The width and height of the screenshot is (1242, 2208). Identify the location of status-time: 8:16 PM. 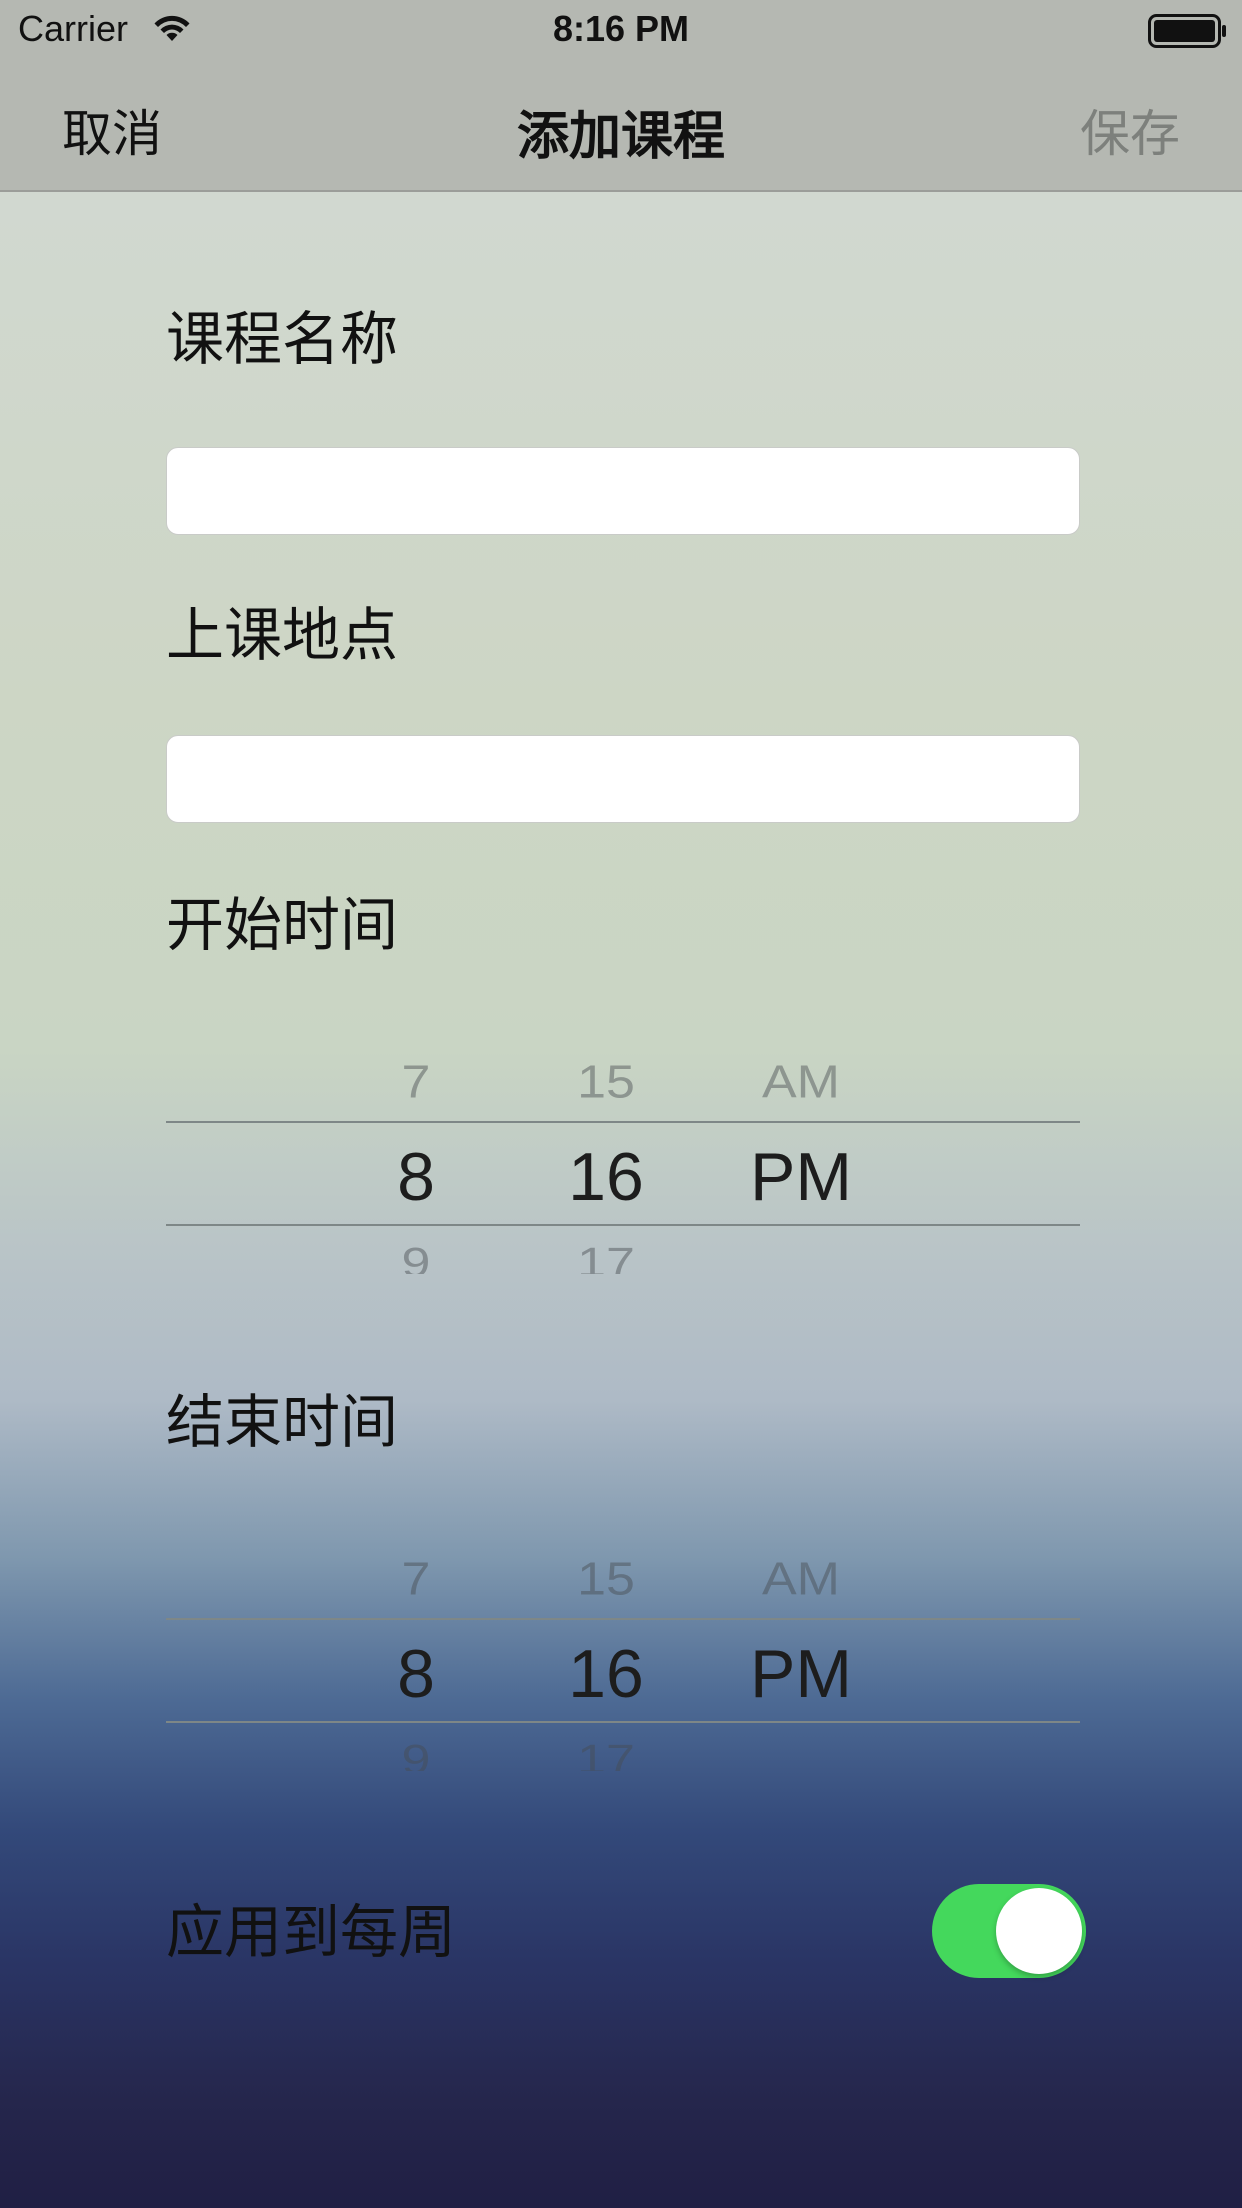
(621, 28).